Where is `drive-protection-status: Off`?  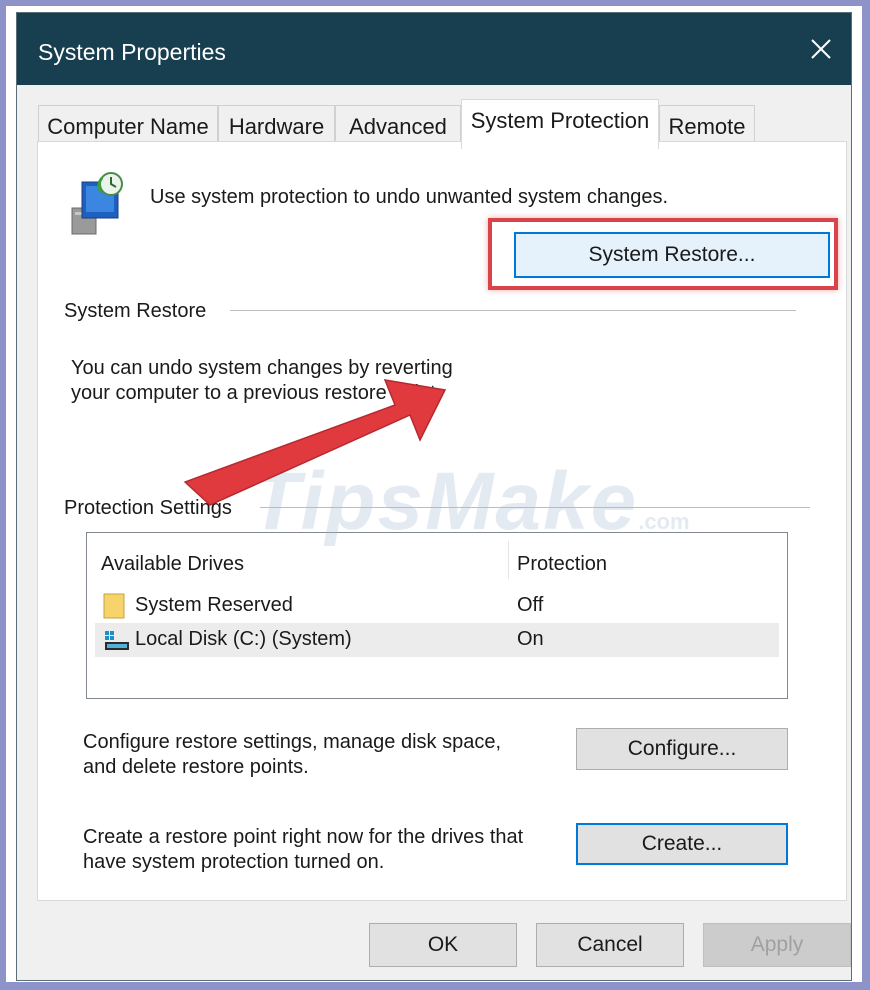 drive-protection-status: Off is located at coordinates (530, 605).